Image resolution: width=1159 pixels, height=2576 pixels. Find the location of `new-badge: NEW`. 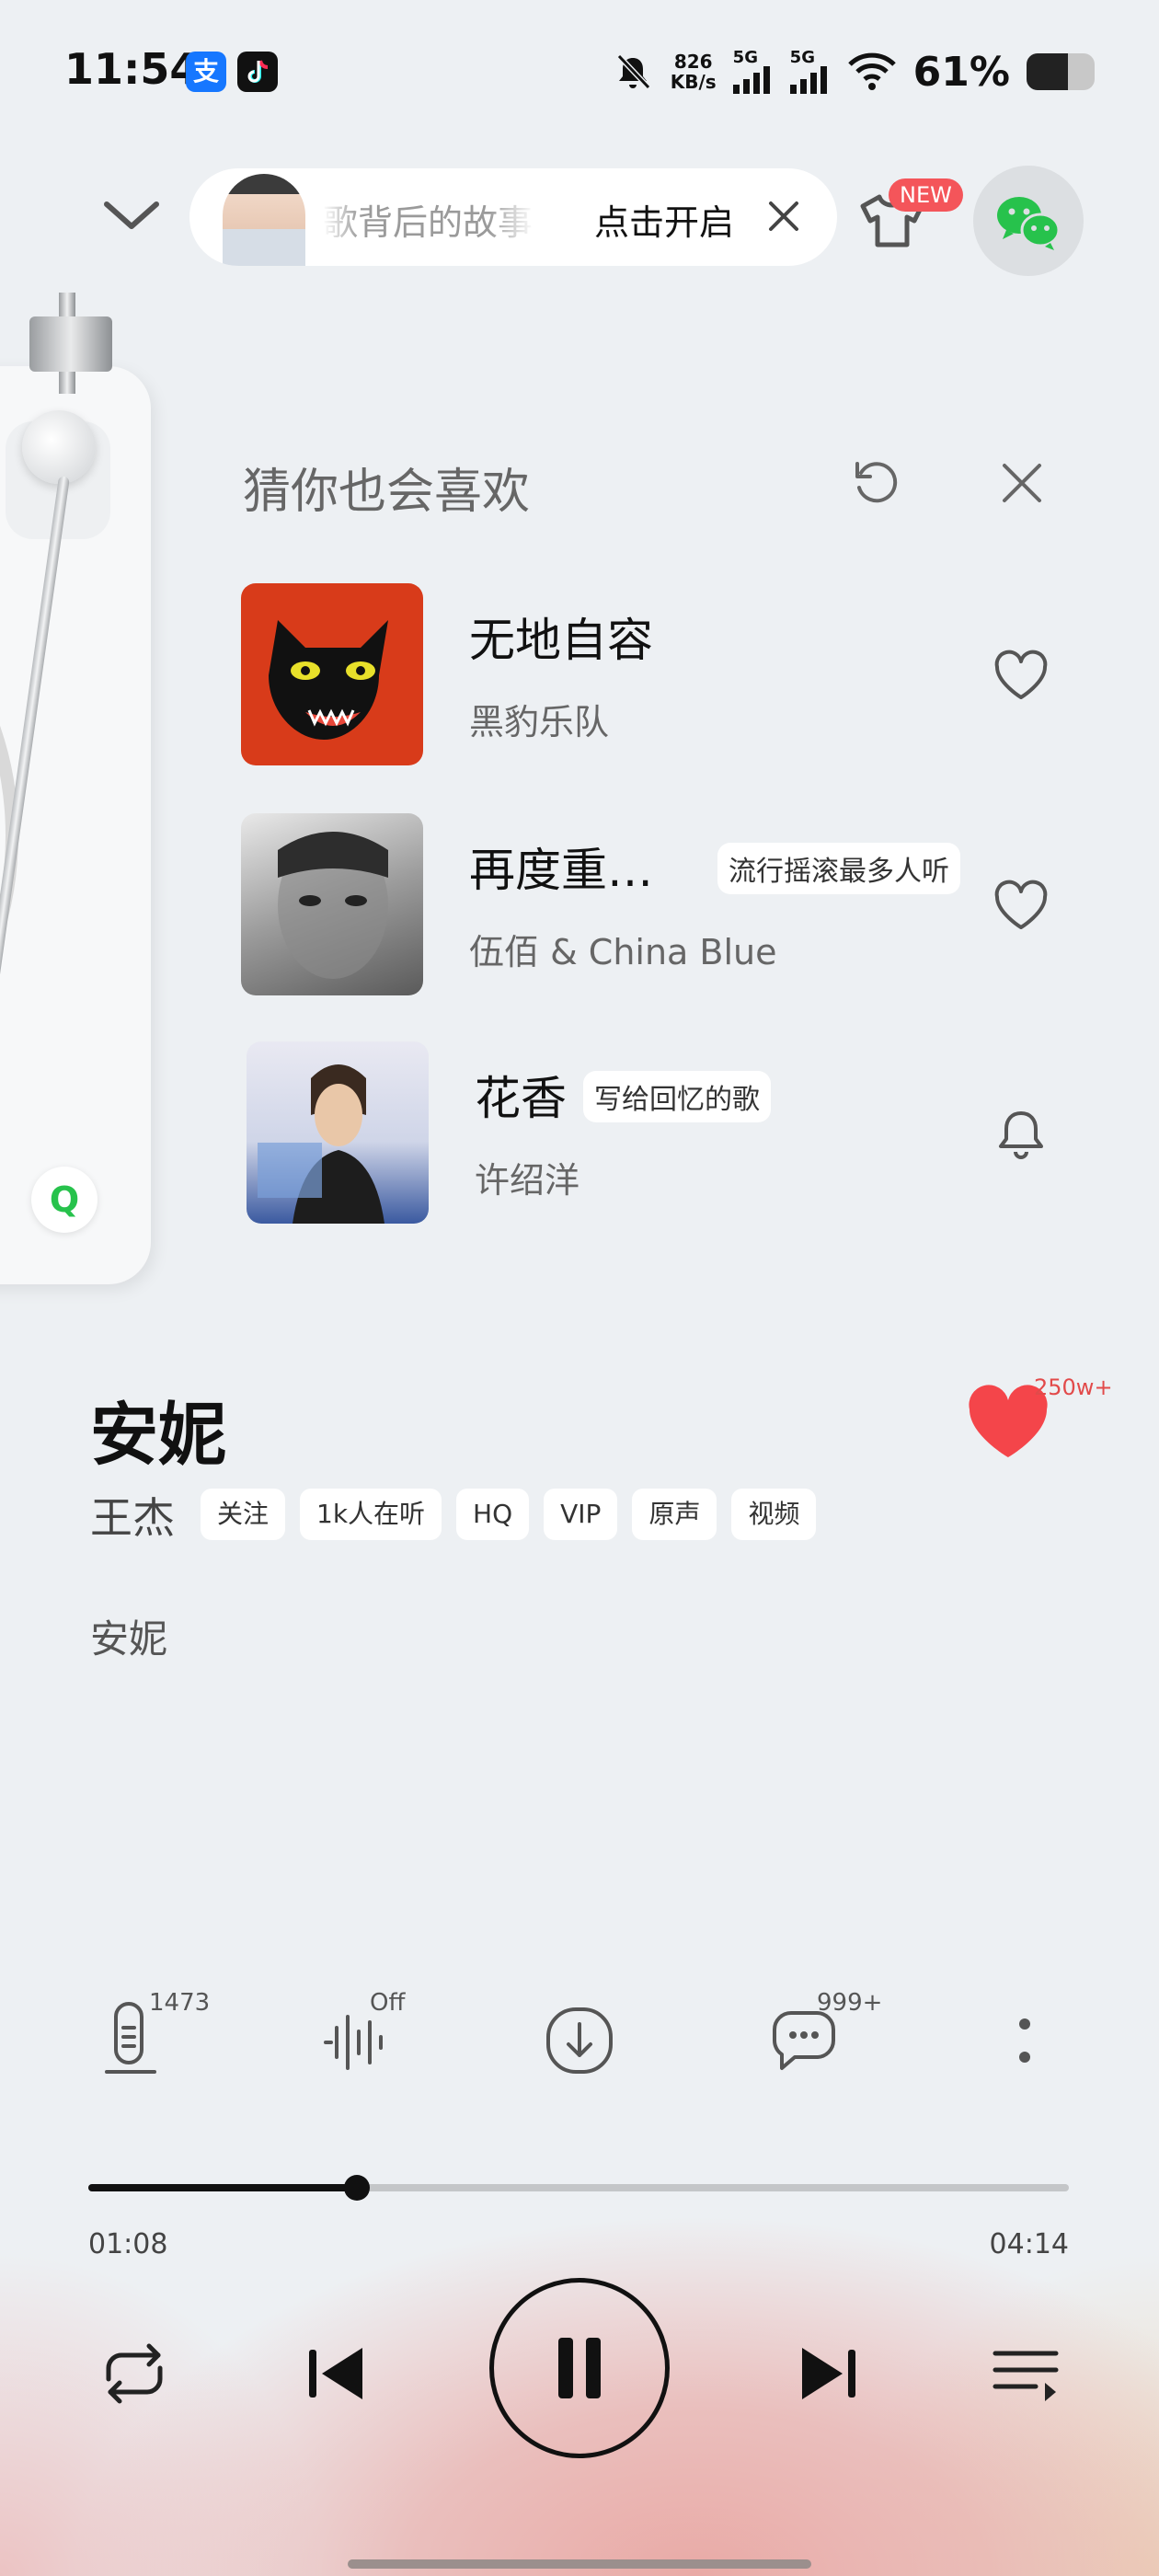

new-badge: NEW is located at coordinates (926, 195).